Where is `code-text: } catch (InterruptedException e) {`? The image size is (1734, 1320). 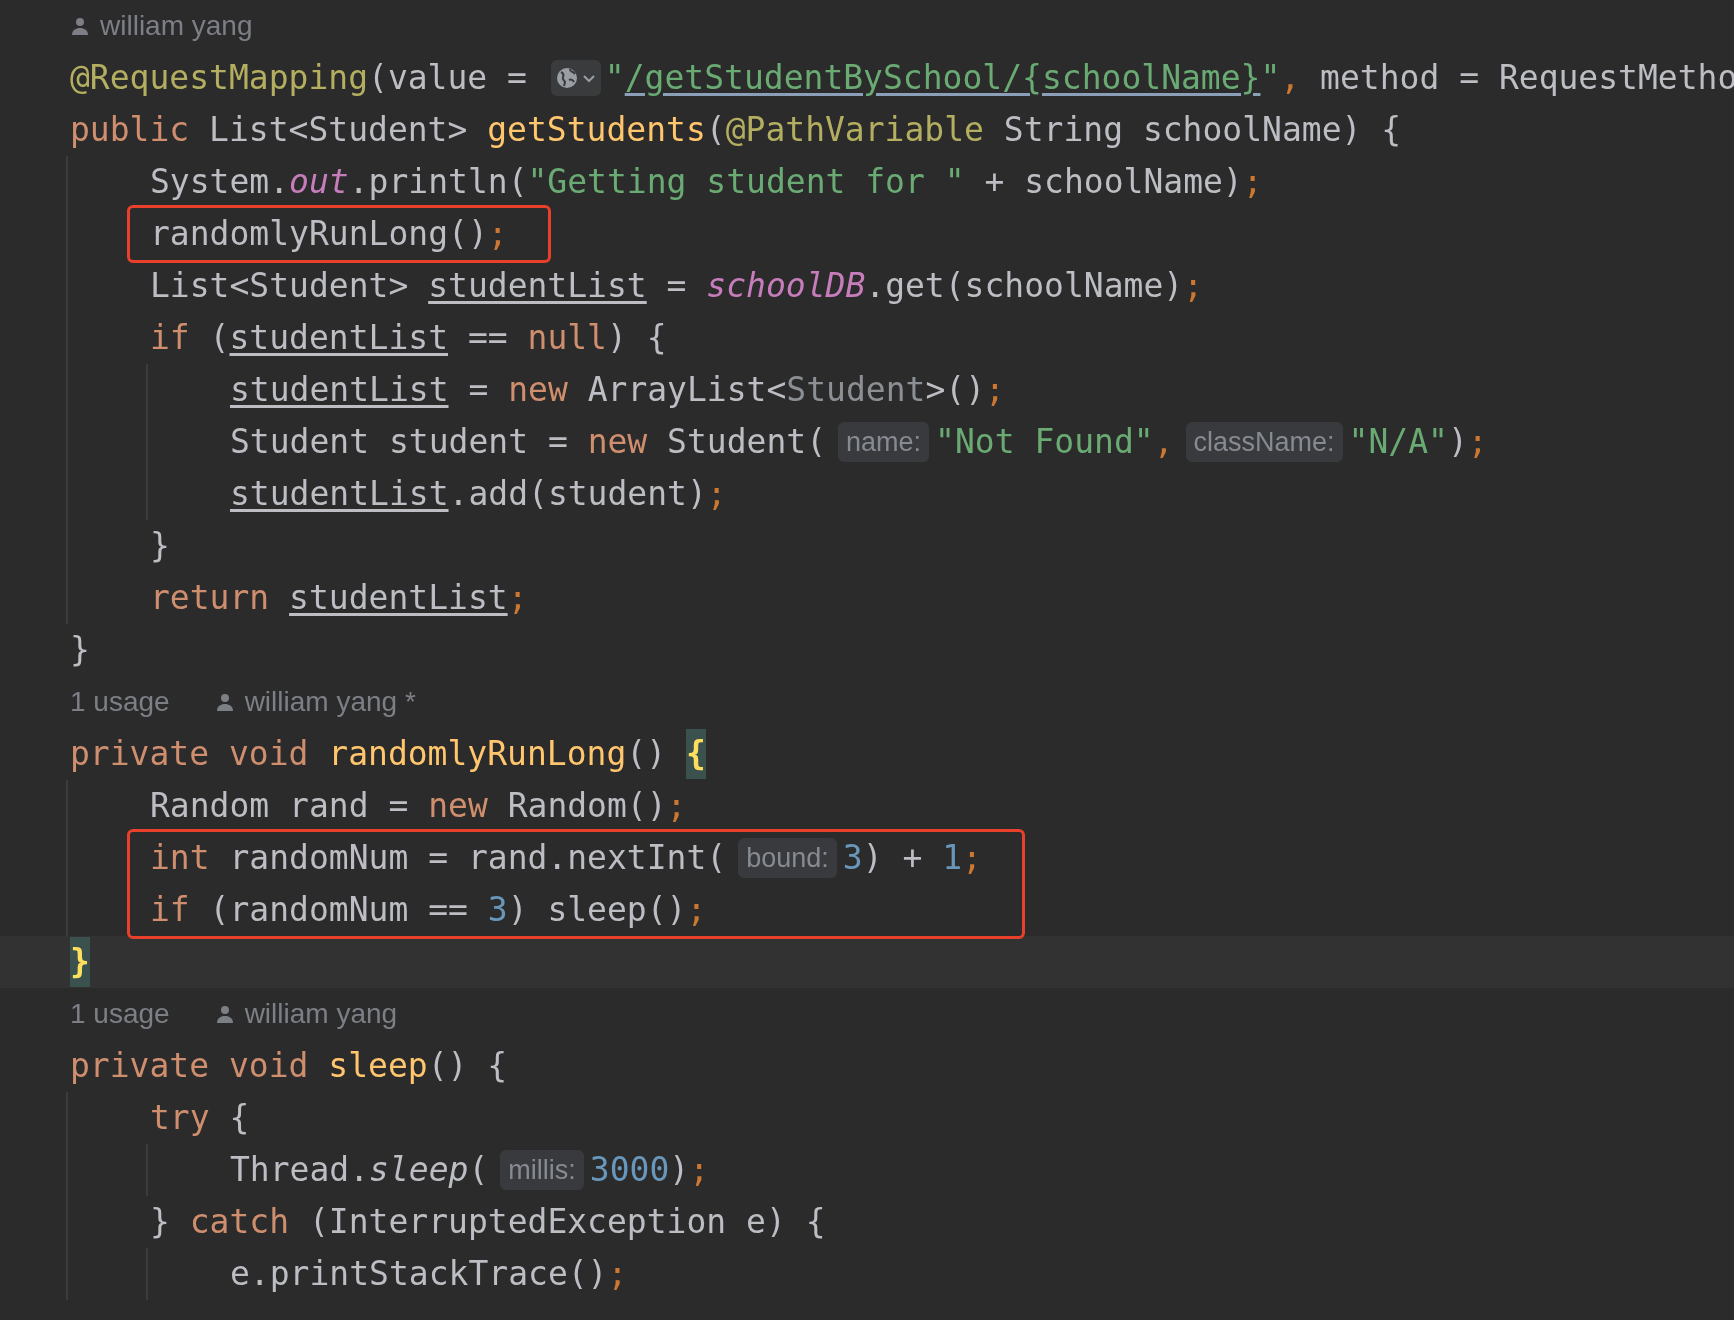
code-text: } catch (InterruptedException e) { is located at coordinates (488, 1222).